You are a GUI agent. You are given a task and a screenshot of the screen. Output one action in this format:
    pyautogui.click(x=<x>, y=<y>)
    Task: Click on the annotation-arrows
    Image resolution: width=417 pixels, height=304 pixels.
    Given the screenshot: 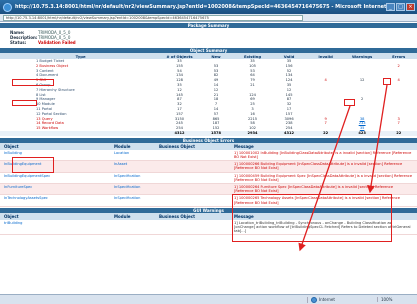 What is the action you would take?
    pyautogui.click(x=343, y=168)
    